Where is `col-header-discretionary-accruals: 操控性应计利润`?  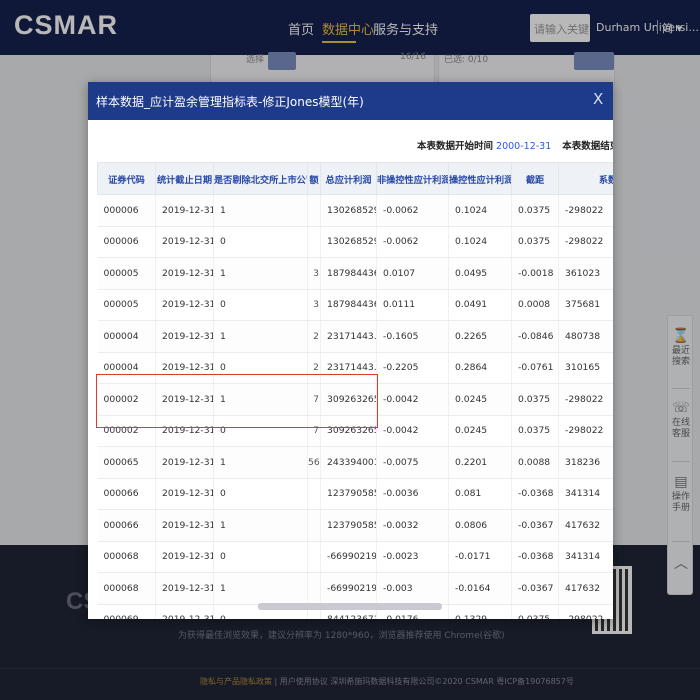
col-header-discretionary-accruals: 操控性应计利润 is located at coordinates (480, 178).